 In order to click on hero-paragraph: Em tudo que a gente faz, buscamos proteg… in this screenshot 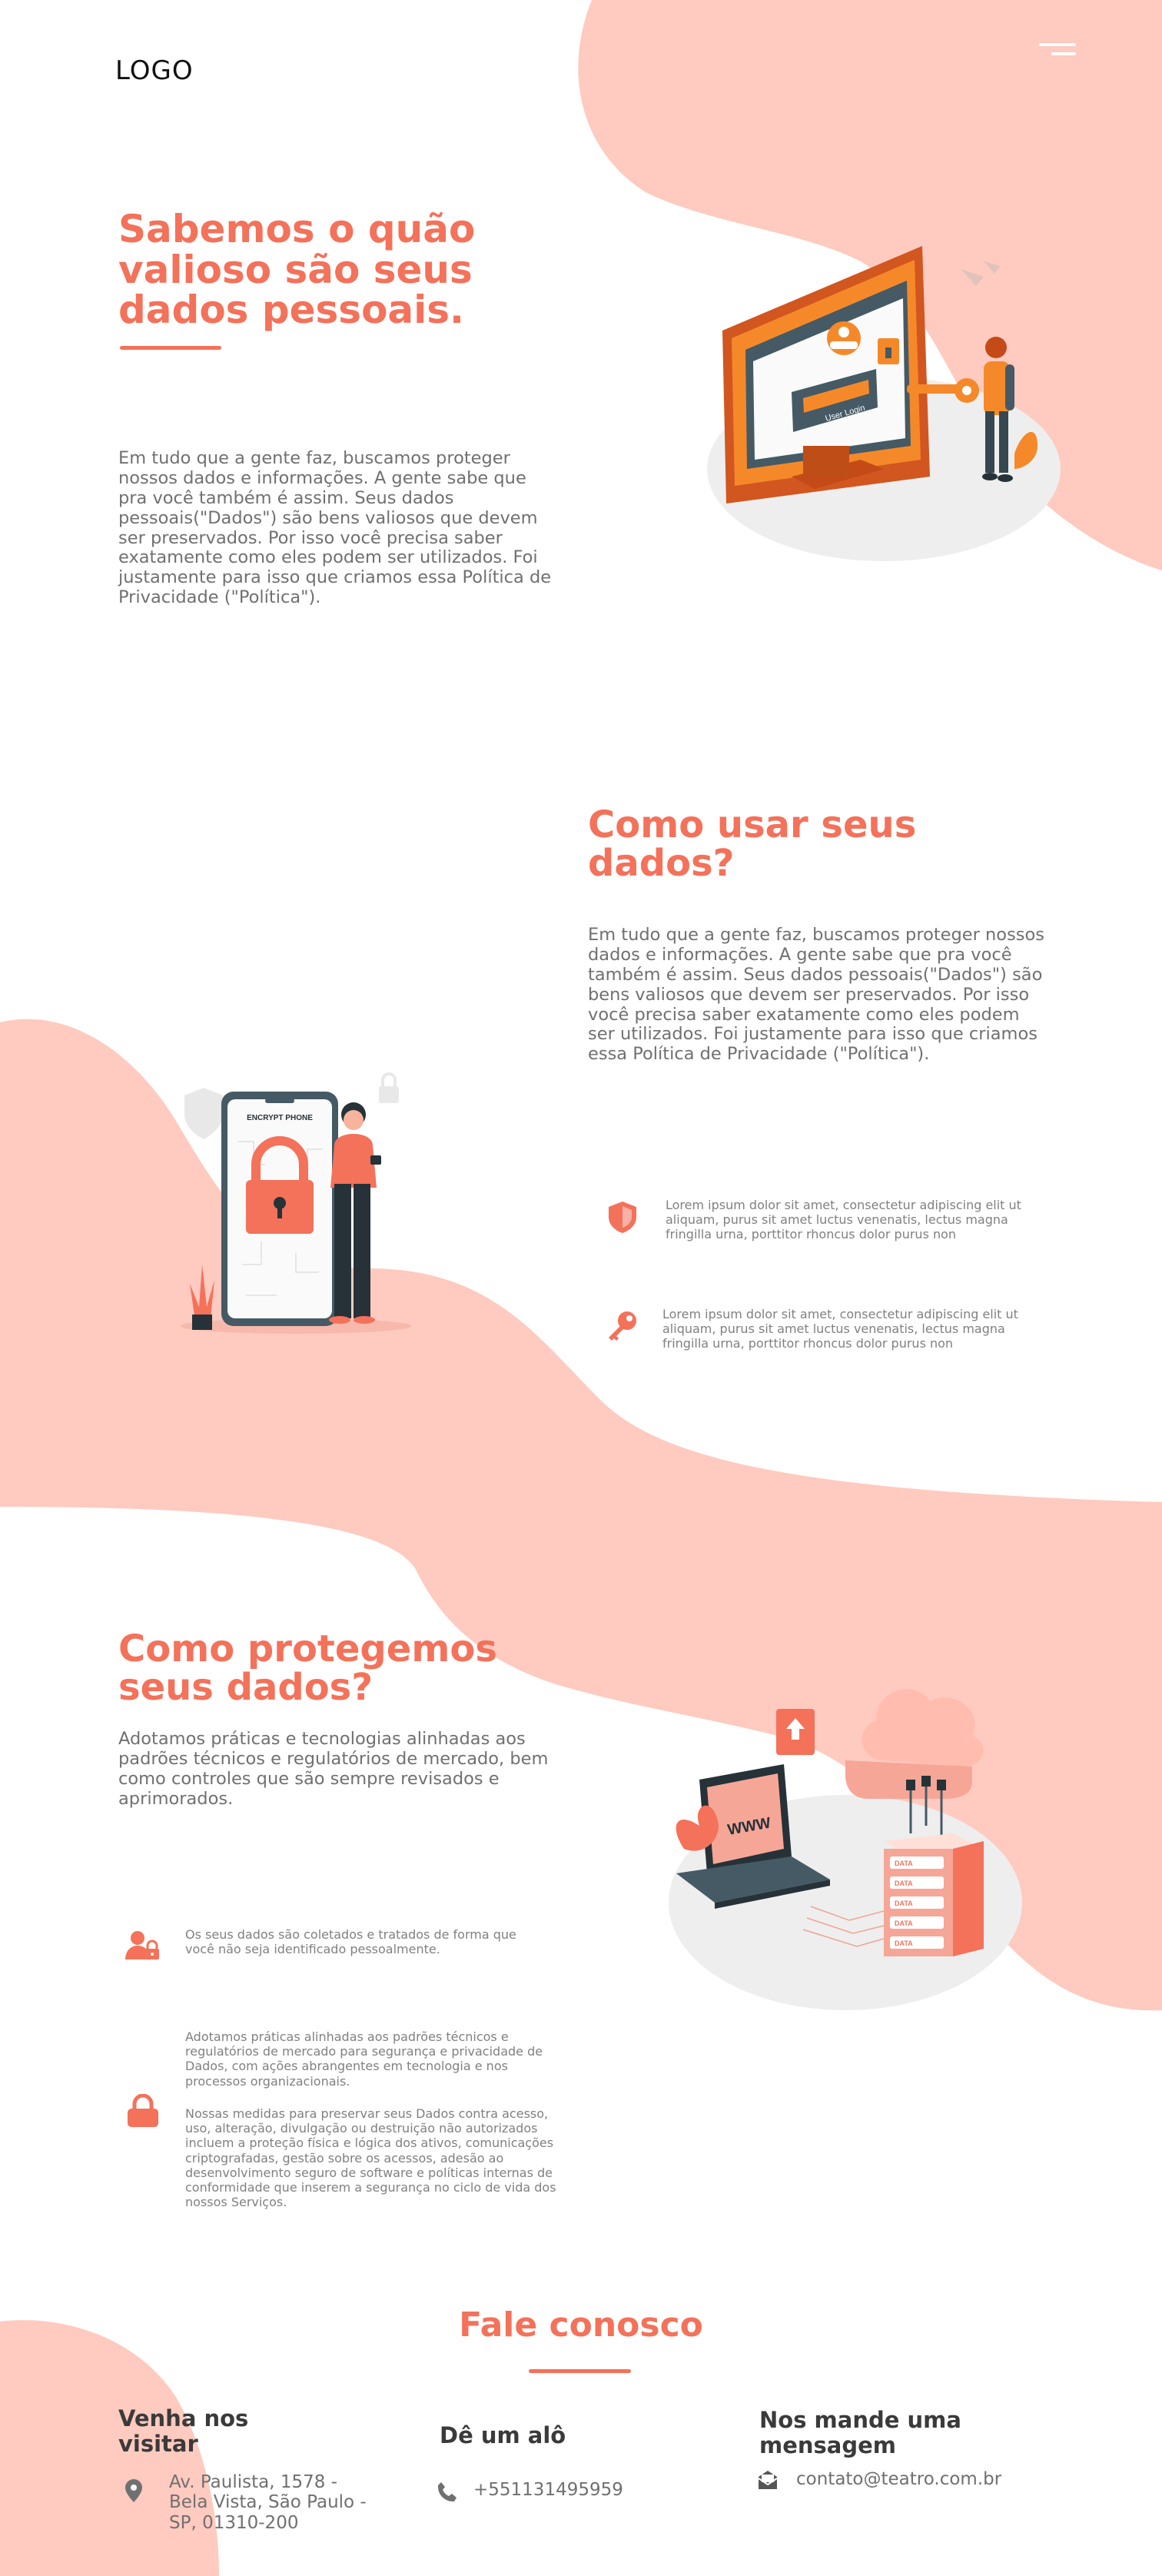, I will do `click(335, 528)`.